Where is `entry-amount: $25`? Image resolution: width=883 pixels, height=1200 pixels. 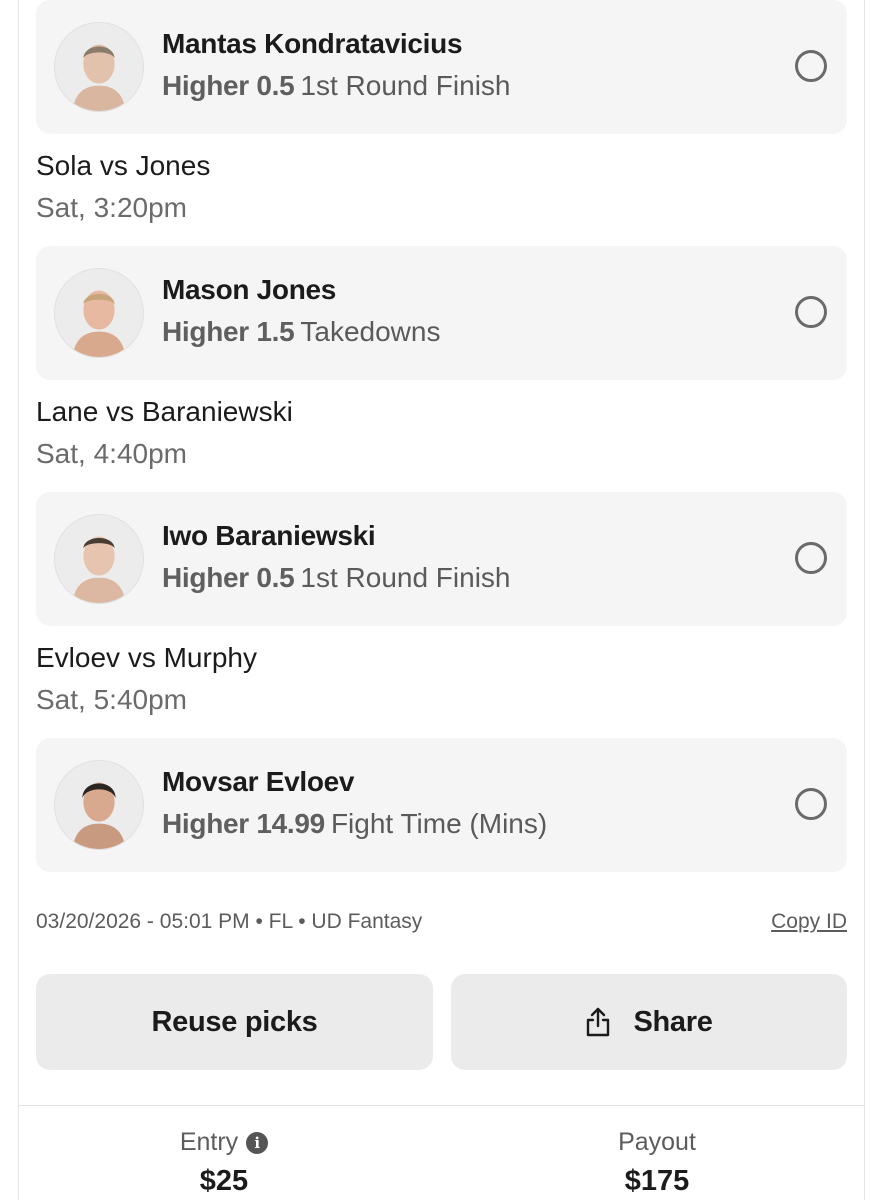
entry-amount: $25 is located at coordinates (224, 1181).